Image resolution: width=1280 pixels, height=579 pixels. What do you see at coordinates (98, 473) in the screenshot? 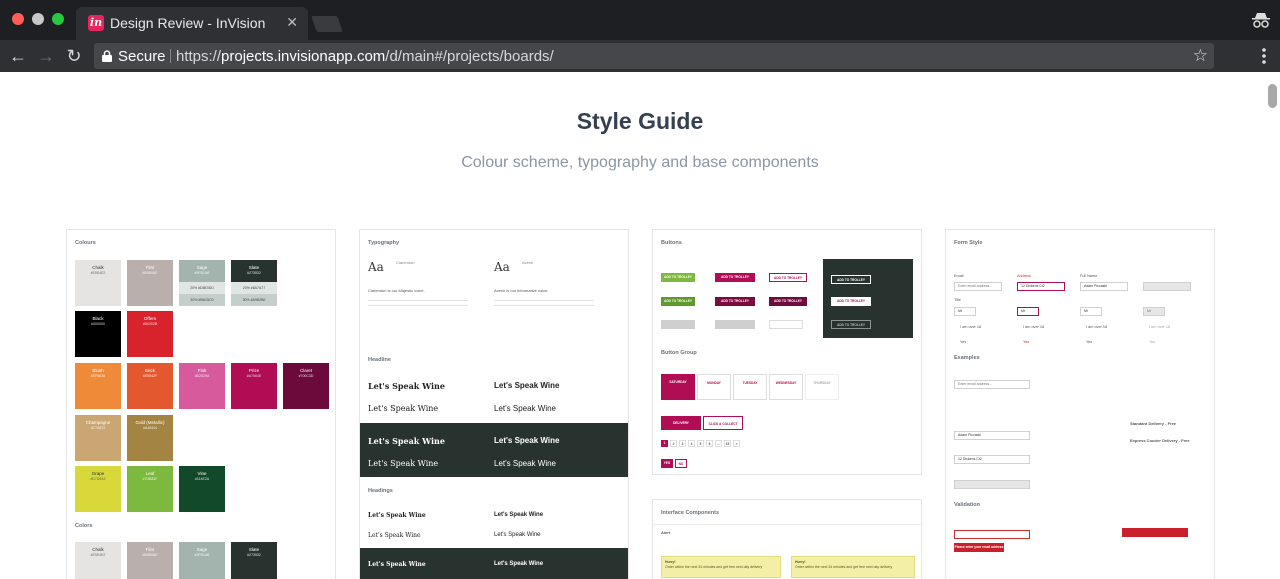
I see `swatch-name: Grape` at bounding box center [98, 473].